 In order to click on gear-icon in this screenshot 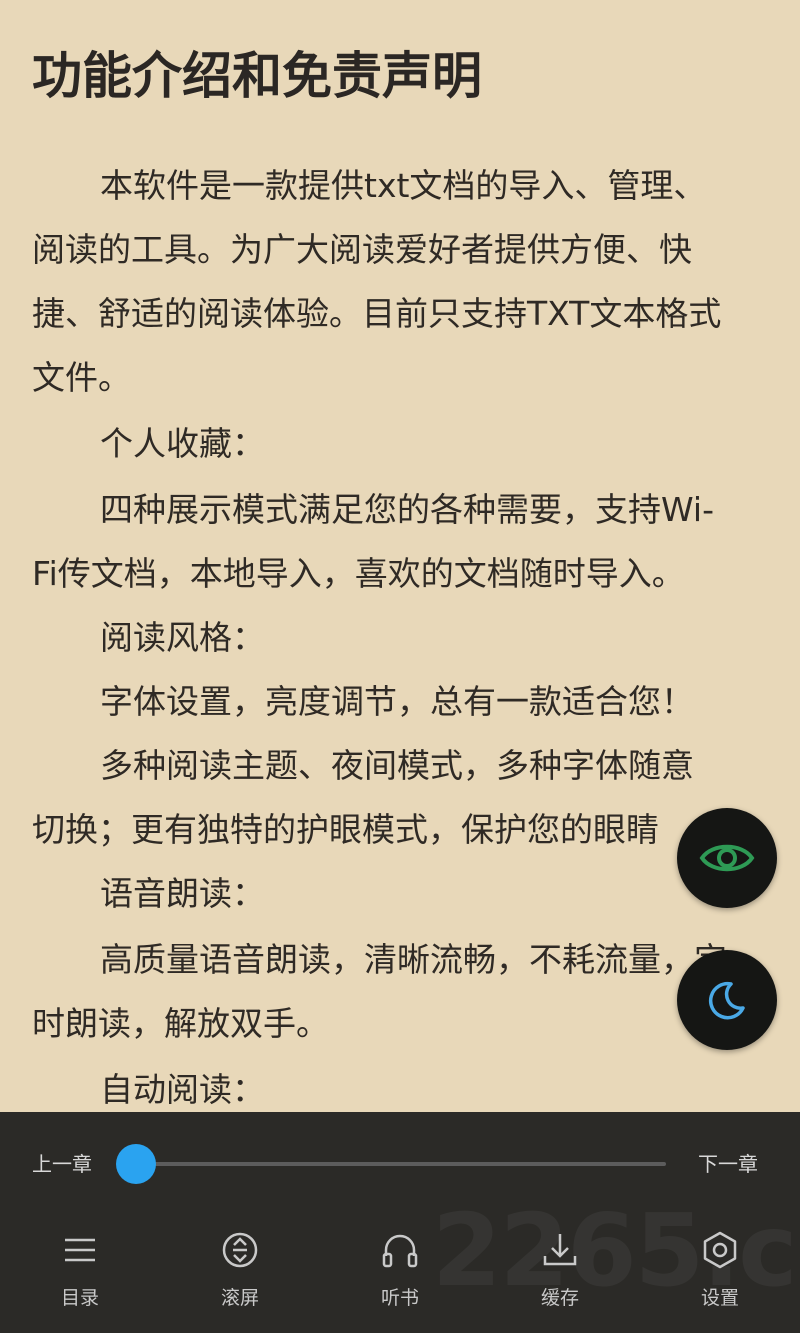, I will do `click(720, 1250)`.